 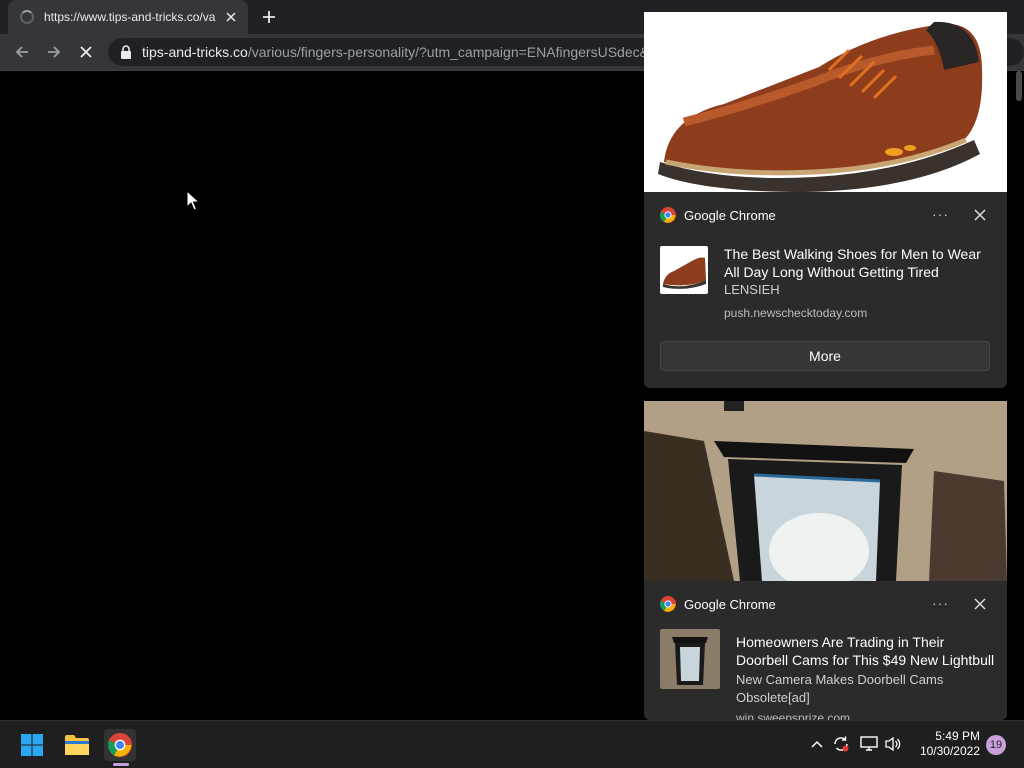 I want to click on mouse-cursor-icon, so click(x=193, y=200).